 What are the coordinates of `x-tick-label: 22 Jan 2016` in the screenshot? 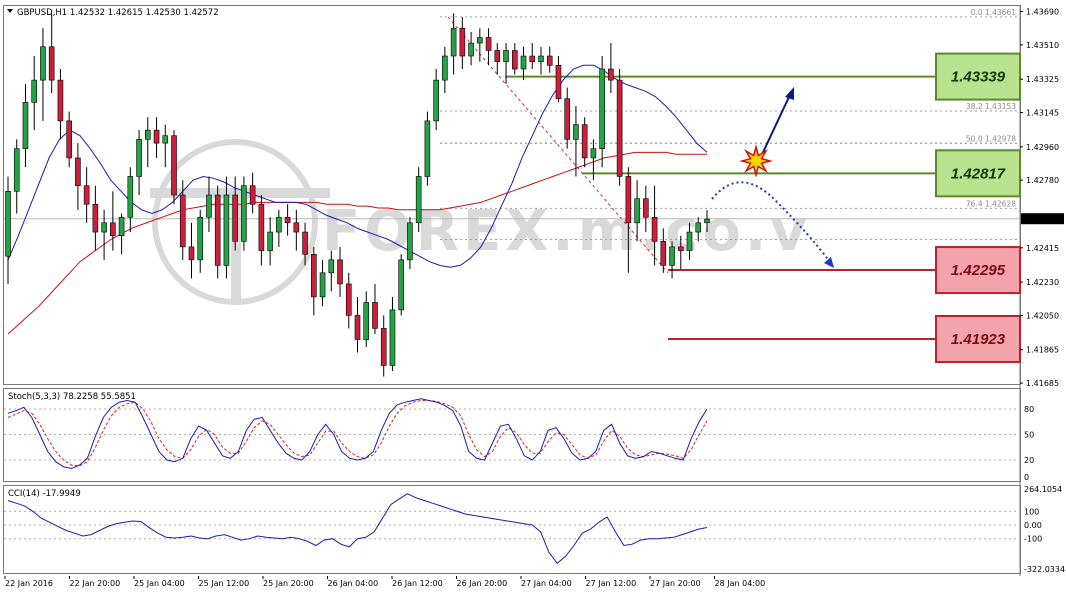 It's located at (29, 583).